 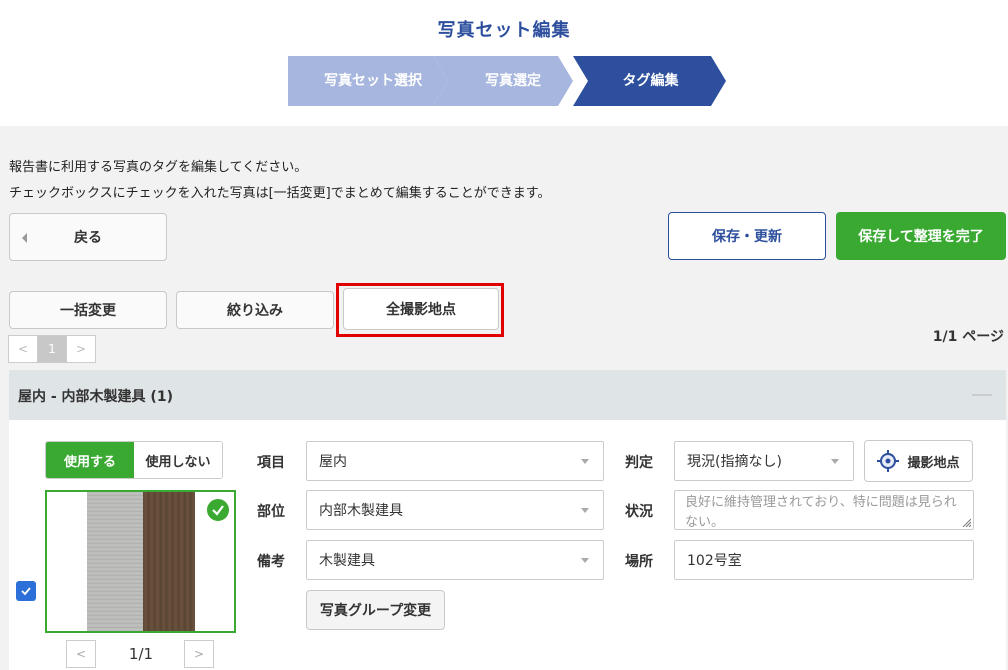 I want to click on status-textarea: 良好に維持管理されており、特に問題は見られない。, so click(x=824, y=510).